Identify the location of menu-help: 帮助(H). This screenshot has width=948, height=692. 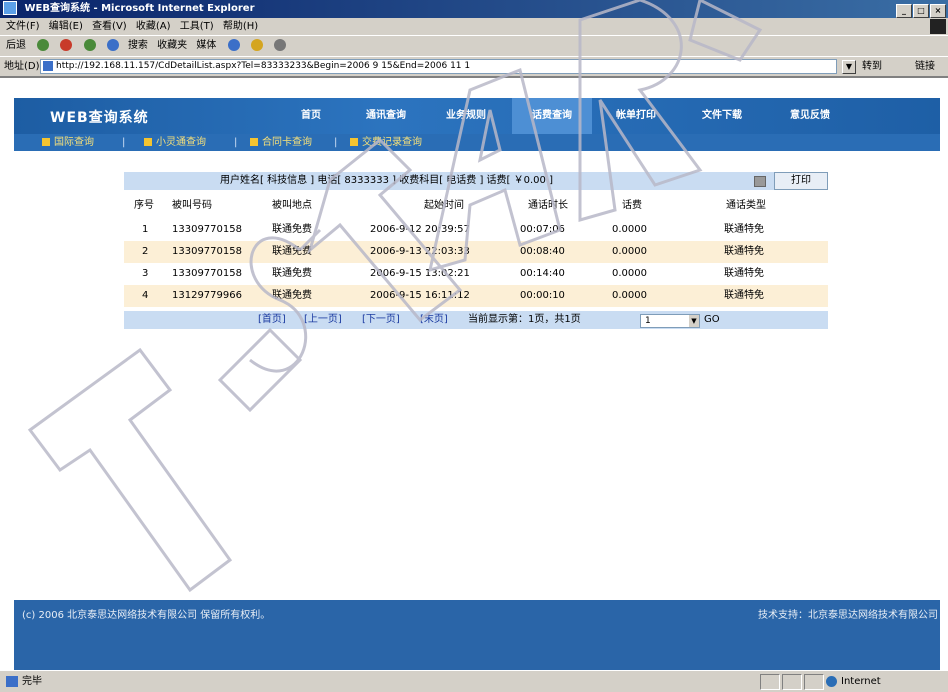
(240, 26).